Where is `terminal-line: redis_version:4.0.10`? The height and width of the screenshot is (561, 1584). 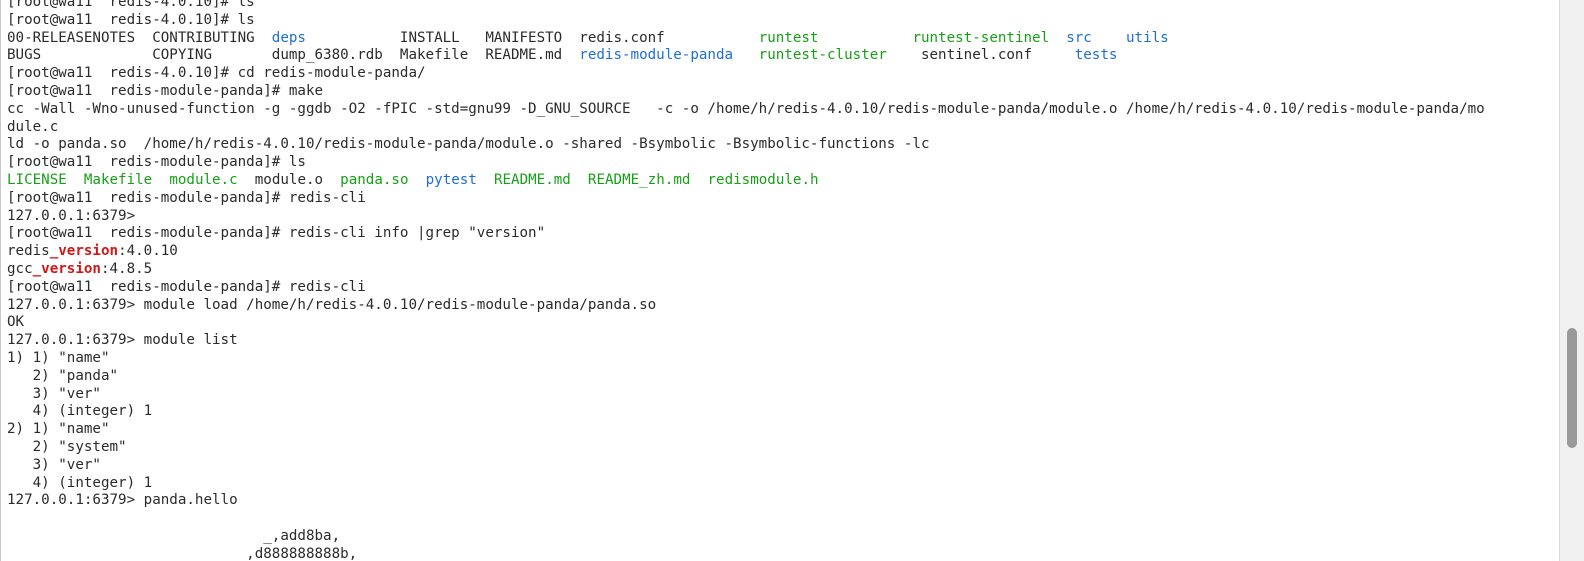
terminal-line: redis_version:4.0.10 is located at coordinates (781, 252).